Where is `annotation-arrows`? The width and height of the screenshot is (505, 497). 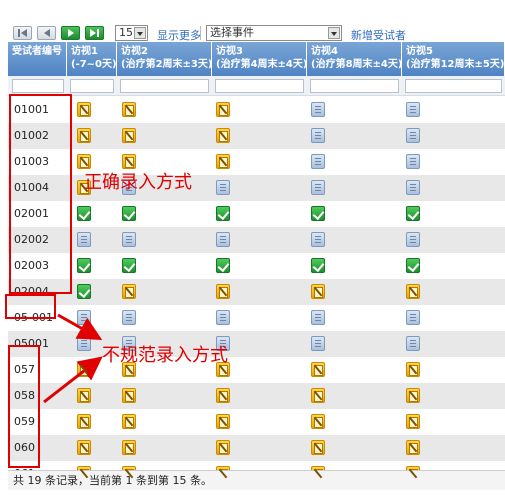
annotation-arrows is located at coordinates (73, 358).